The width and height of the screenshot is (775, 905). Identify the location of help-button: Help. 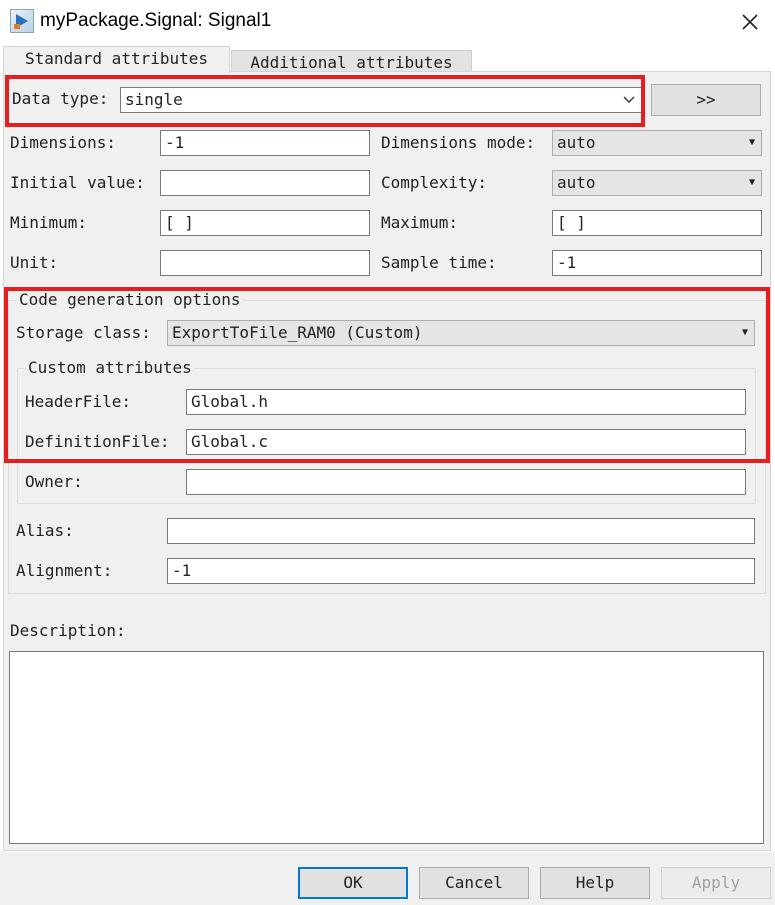
(595, 883).